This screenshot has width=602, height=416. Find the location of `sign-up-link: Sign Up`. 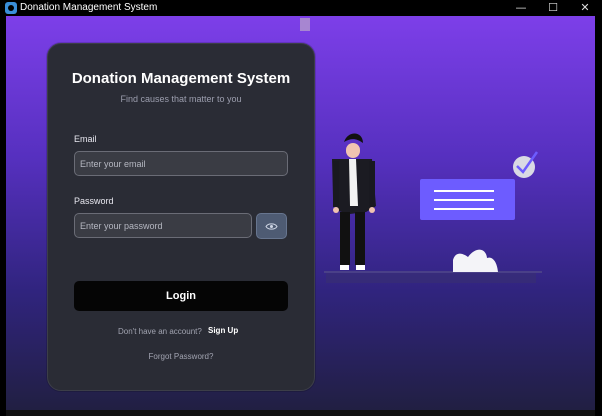

sign-up-link: Sign Up is located at coordinates (223, 330).